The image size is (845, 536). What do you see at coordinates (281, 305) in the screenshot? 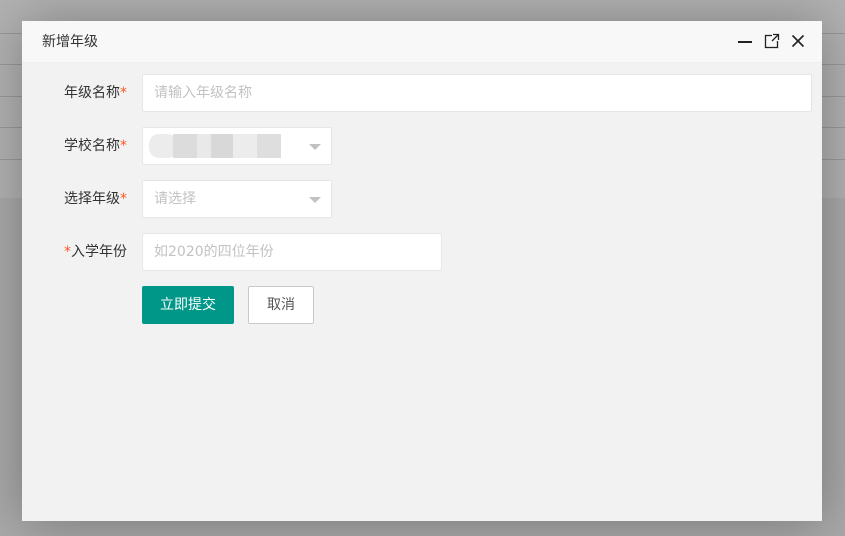
I see `cancel-button: 取消` at bounding box center [281, 305].